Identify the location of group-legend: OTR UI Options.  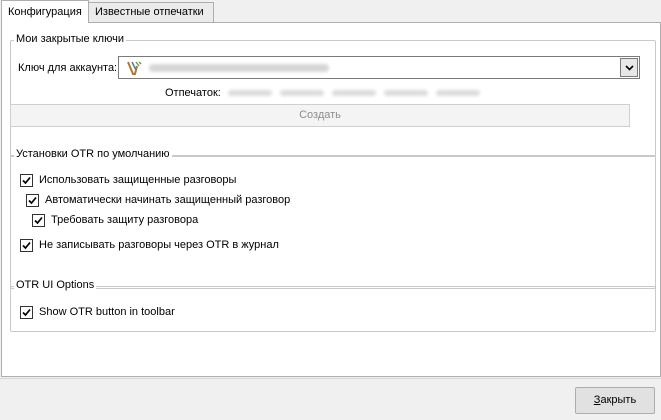
(55, 285).